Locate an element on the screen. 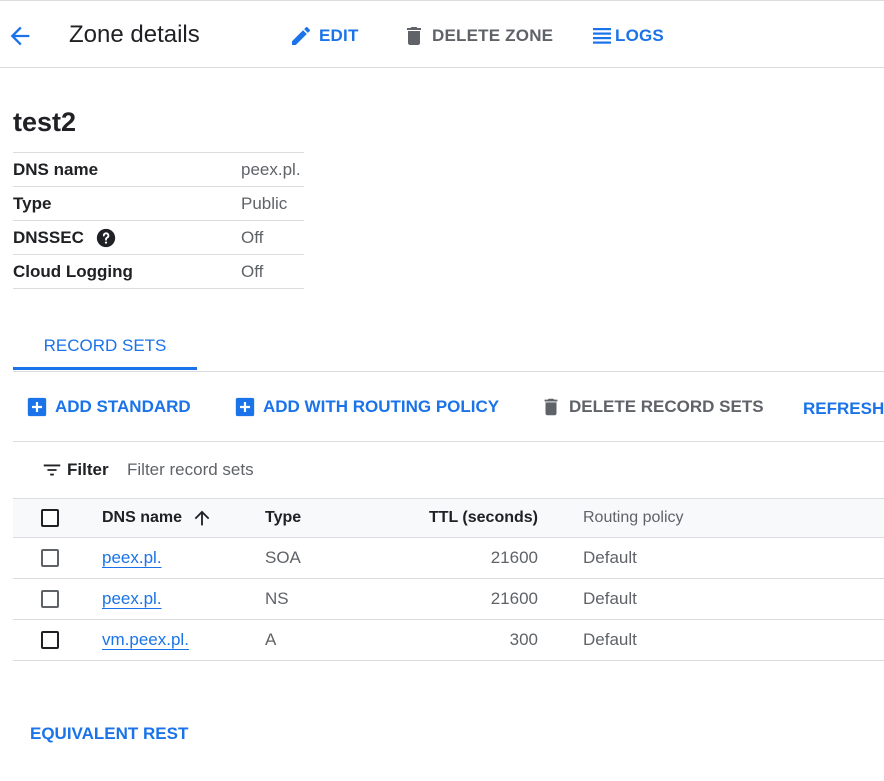 The height and width of the screenshot is (781, 884). refresh-button: REFRESH is located at coordinates (840, 409).